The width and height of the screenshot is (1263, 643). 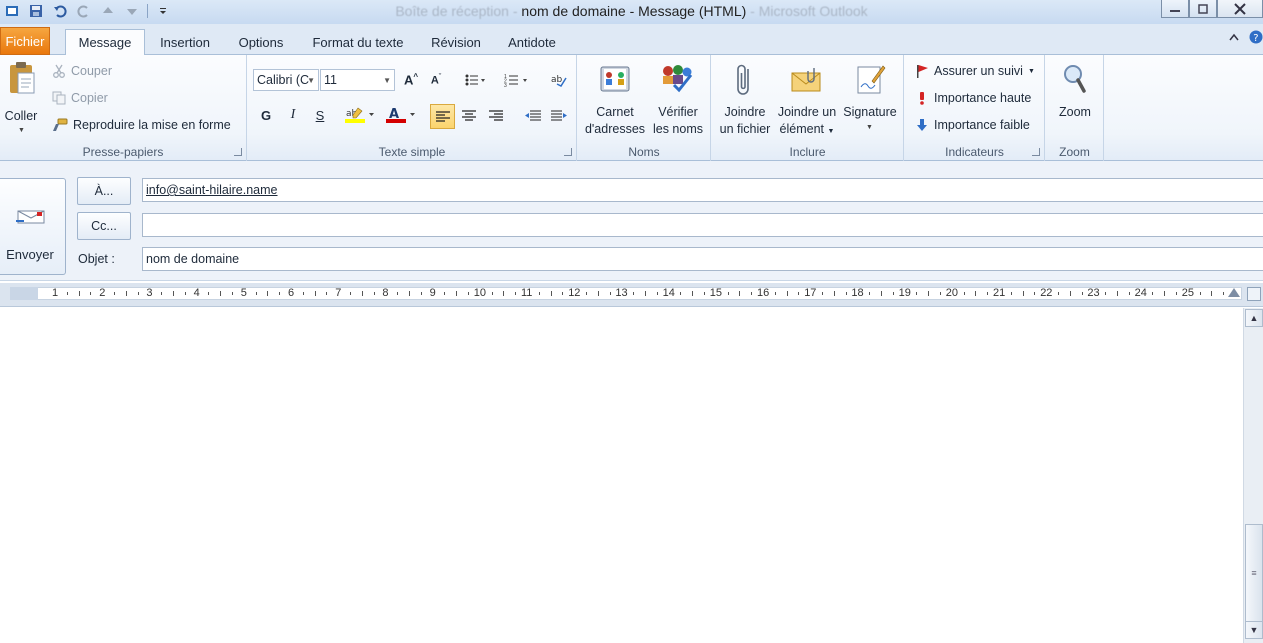 I want to click on shrink-font-button: Aˇ, so click(x=436, y=80).